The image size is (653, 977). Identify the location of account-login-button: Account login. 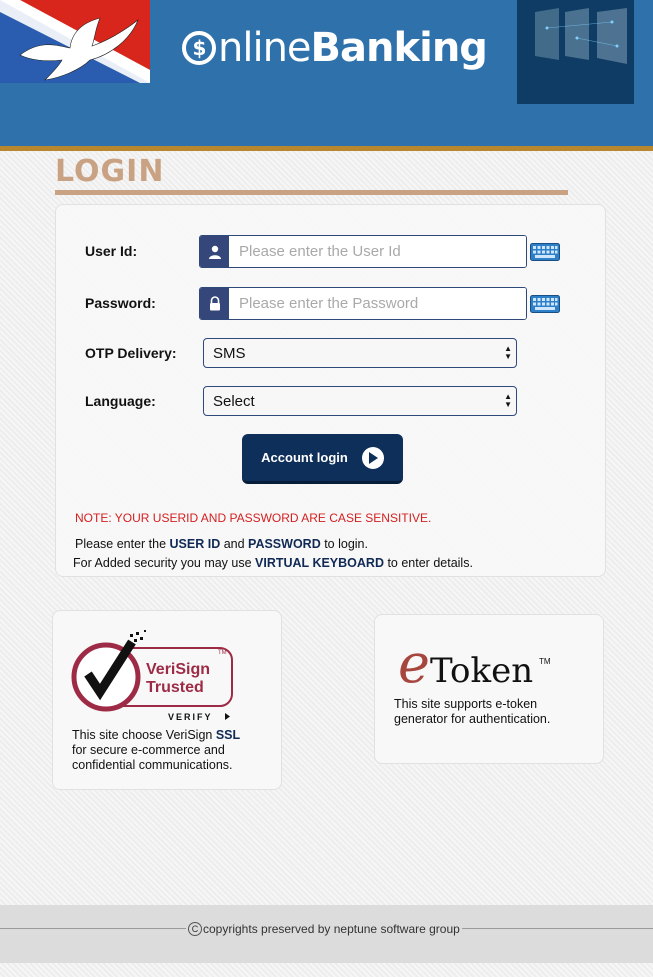
(322, 459).